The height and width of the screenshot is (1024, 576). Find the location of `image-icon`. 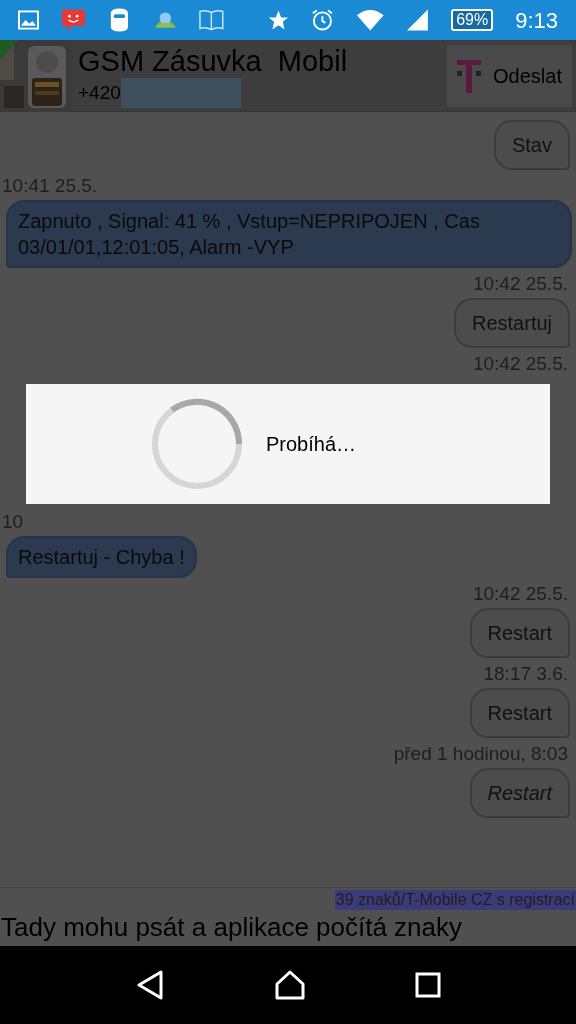

image-icon is located at coordinates (28, 20).